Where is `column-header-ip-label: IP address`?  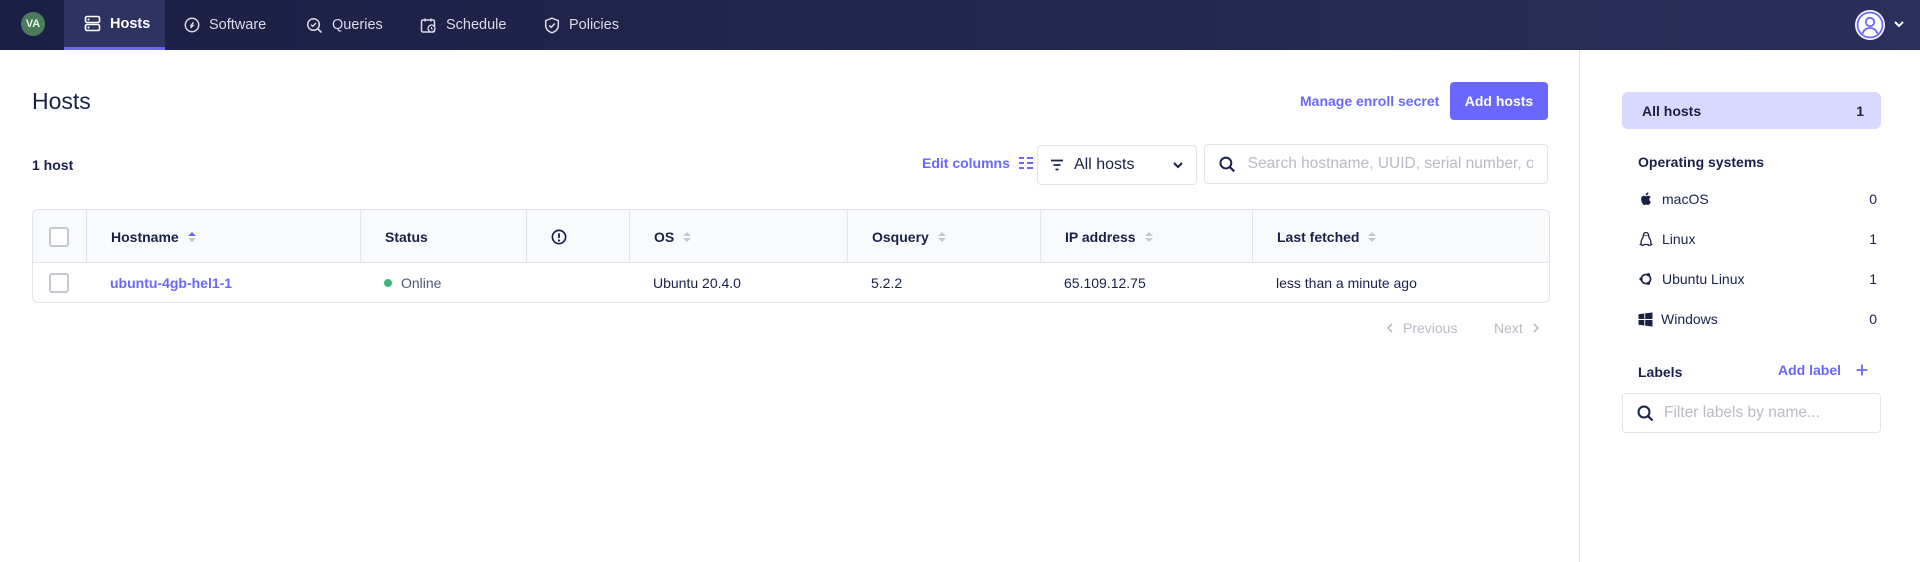 column-header-ip-label: IP address is located at coordinates (1100, 236).